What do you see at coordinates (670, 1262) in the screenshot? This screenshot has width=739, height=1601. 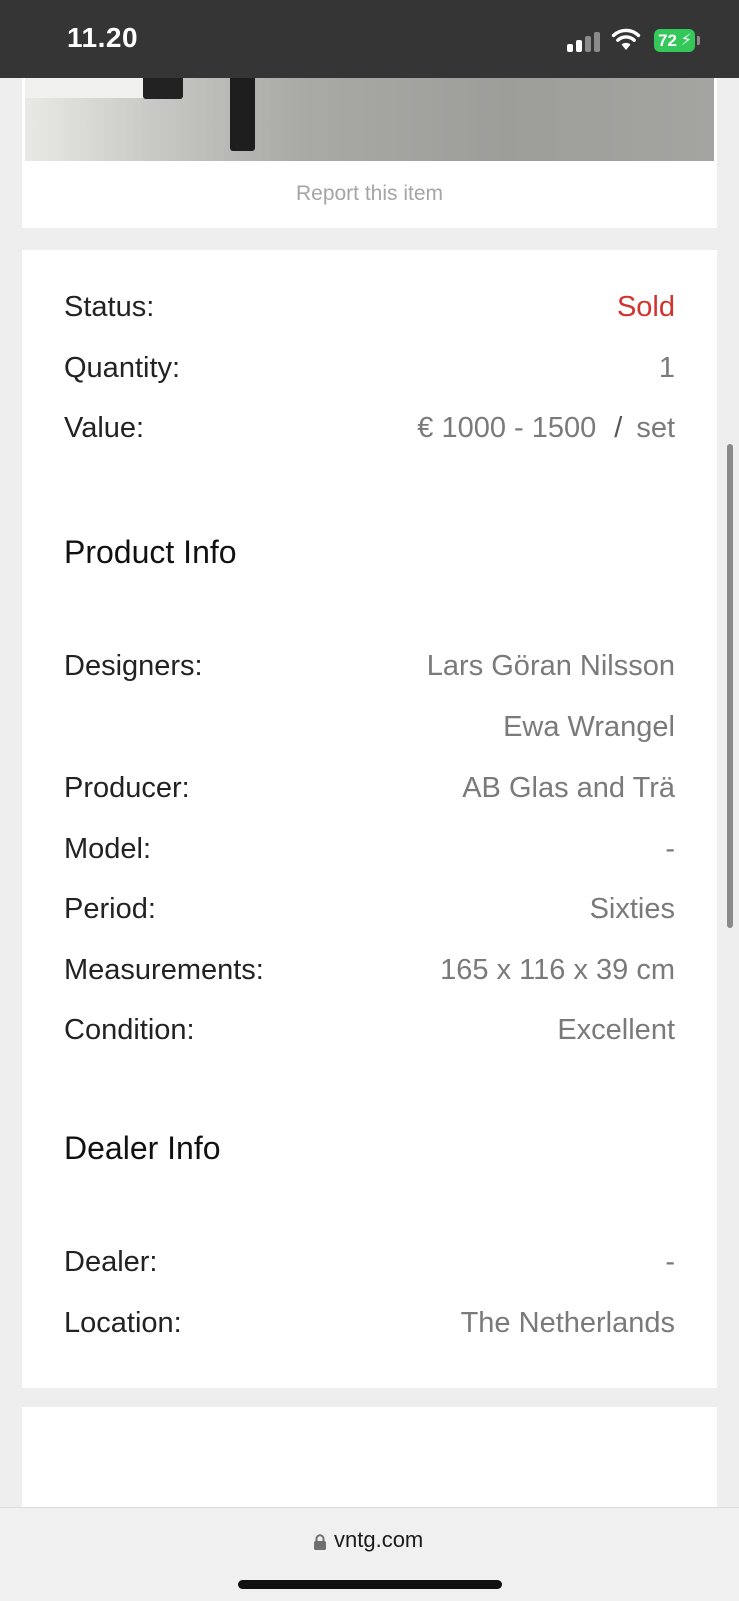 I see `dealer-value: -` at bounding box center [670, 1262].